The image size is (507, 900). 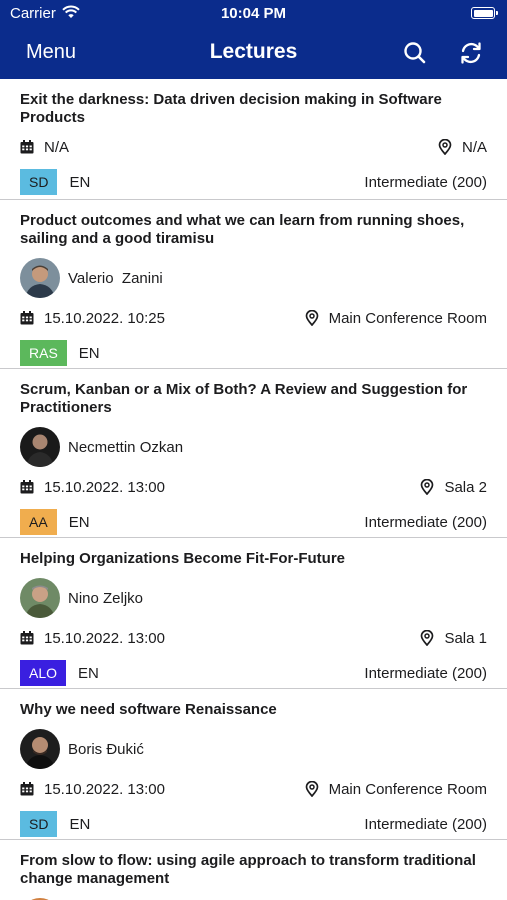 I want to click on lecture-location: N/A, so click(x=474, y=147).